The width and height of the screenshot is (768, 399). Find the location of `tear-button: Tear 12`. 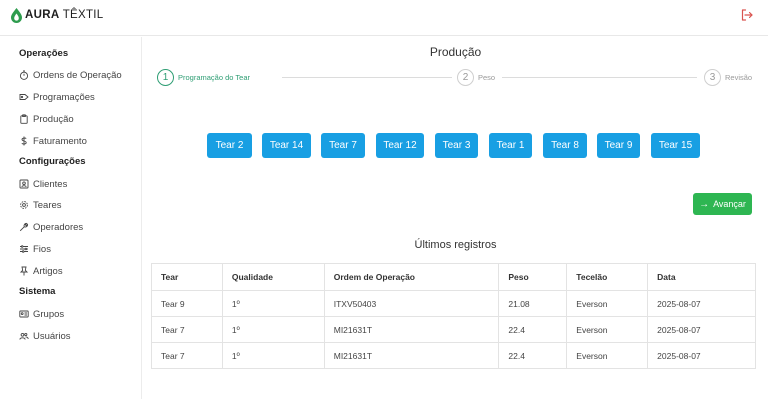

tear-button: Tear 12 is located at coordinates (400, 145).